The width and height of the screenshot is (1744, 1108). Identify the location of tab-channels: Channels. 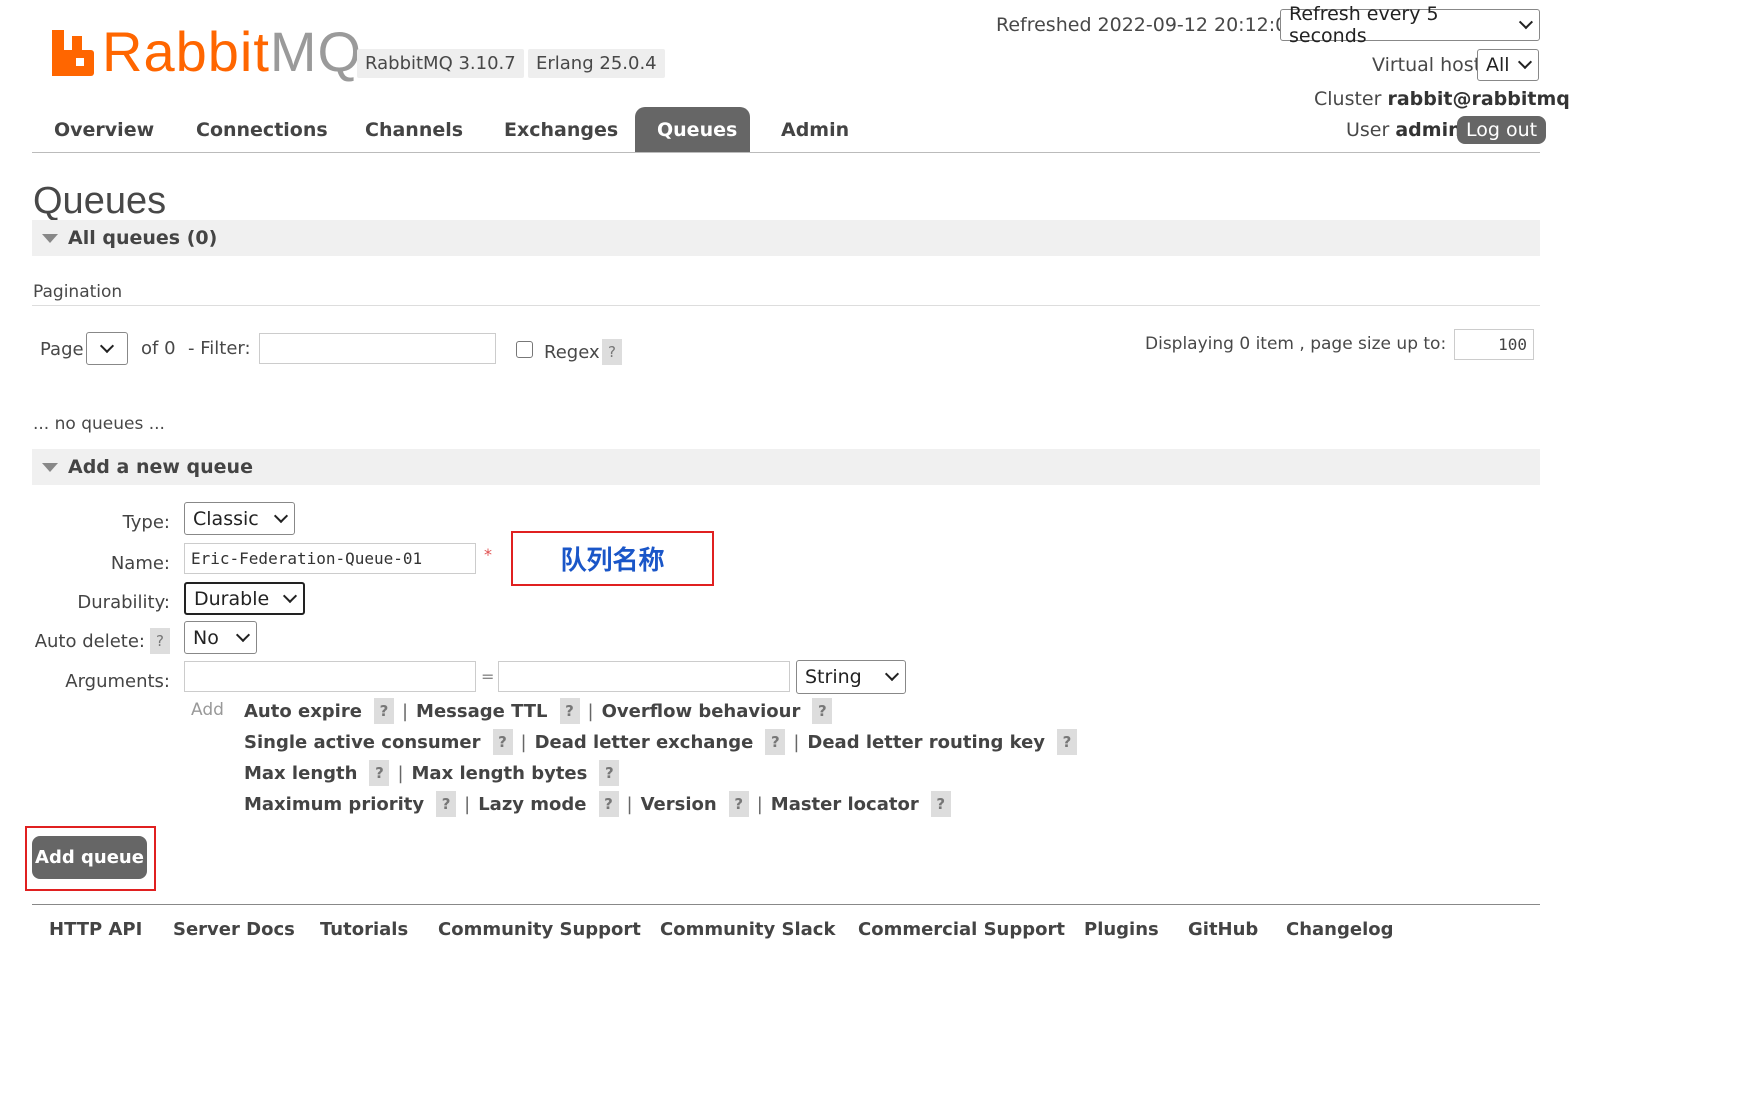
(414, 129).